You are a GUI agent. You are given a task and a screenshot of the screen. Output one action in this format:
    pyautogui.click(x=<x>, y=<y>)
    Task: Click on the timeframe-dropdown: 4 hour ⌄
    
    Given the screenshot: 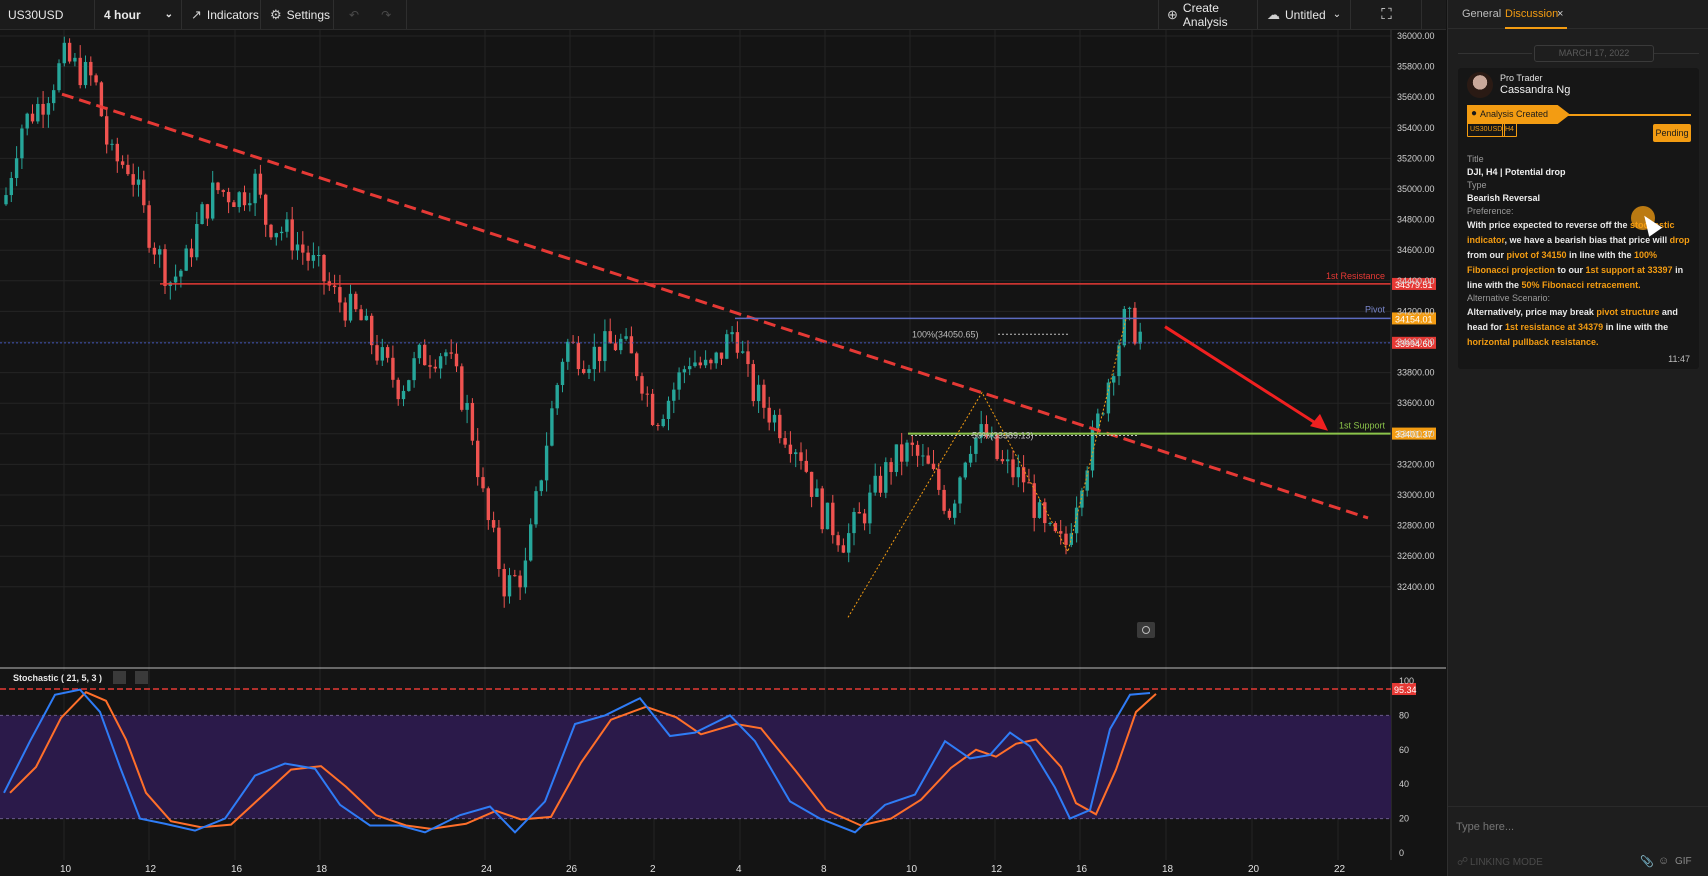 What is the action you would take?
    pyautogui.click(x=139, y=14)
    